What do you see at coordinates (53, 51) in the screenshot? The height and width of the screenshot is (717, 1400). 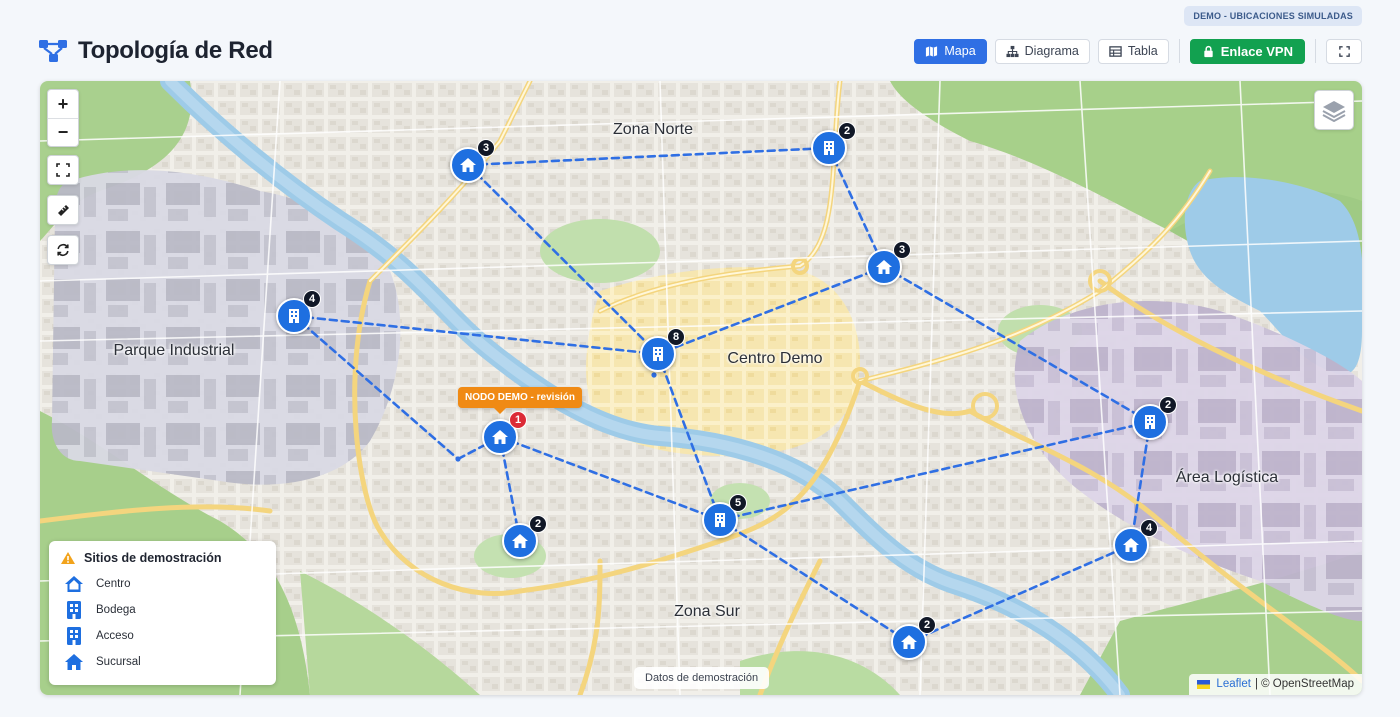 I see `topology-icon` at bounding box center [53, 51].